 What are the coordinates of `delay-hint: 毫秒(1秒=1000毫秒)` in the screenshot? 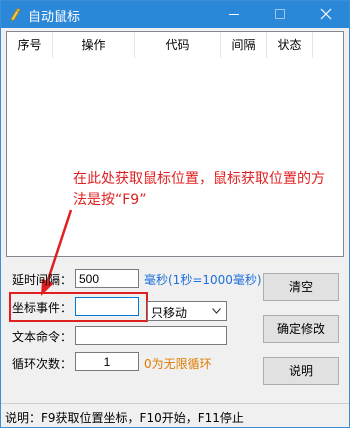 It's located at (203, 280).